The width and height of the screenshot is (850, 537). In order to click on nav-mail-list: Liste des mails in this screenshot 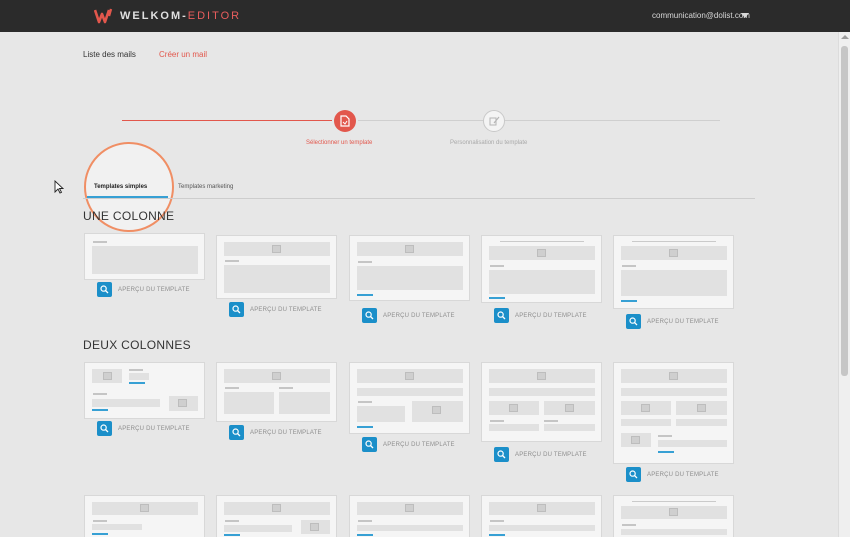, I will do `click(109, 54)`.